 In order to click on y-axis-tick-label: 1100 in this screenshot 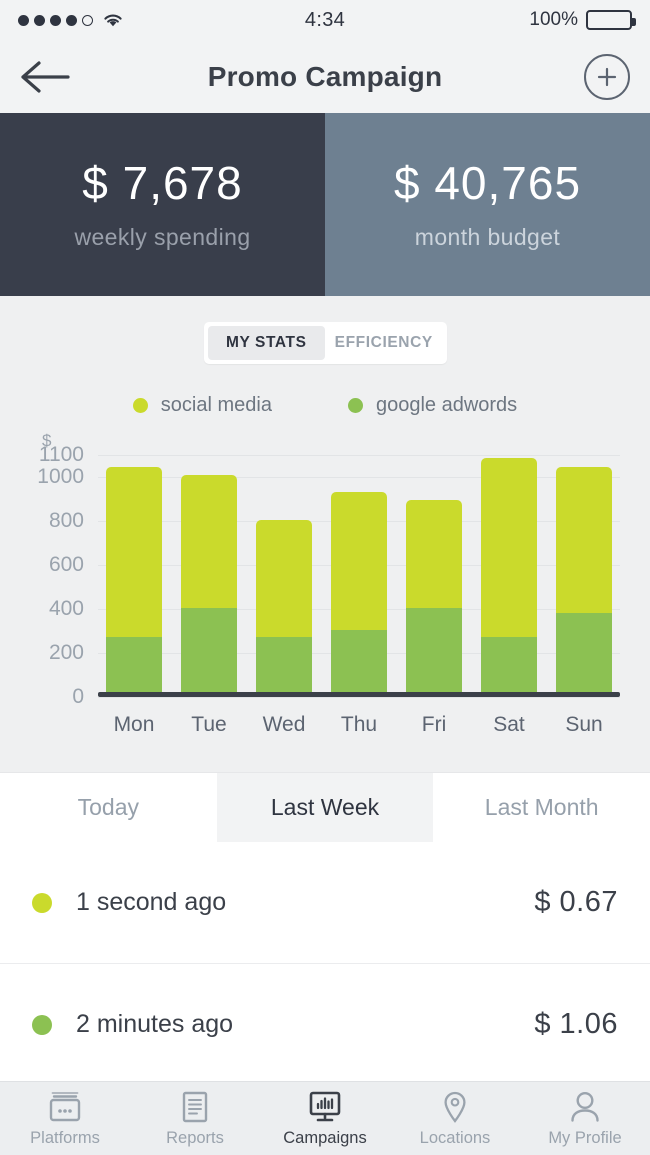, I will do `click(61, 454)`.